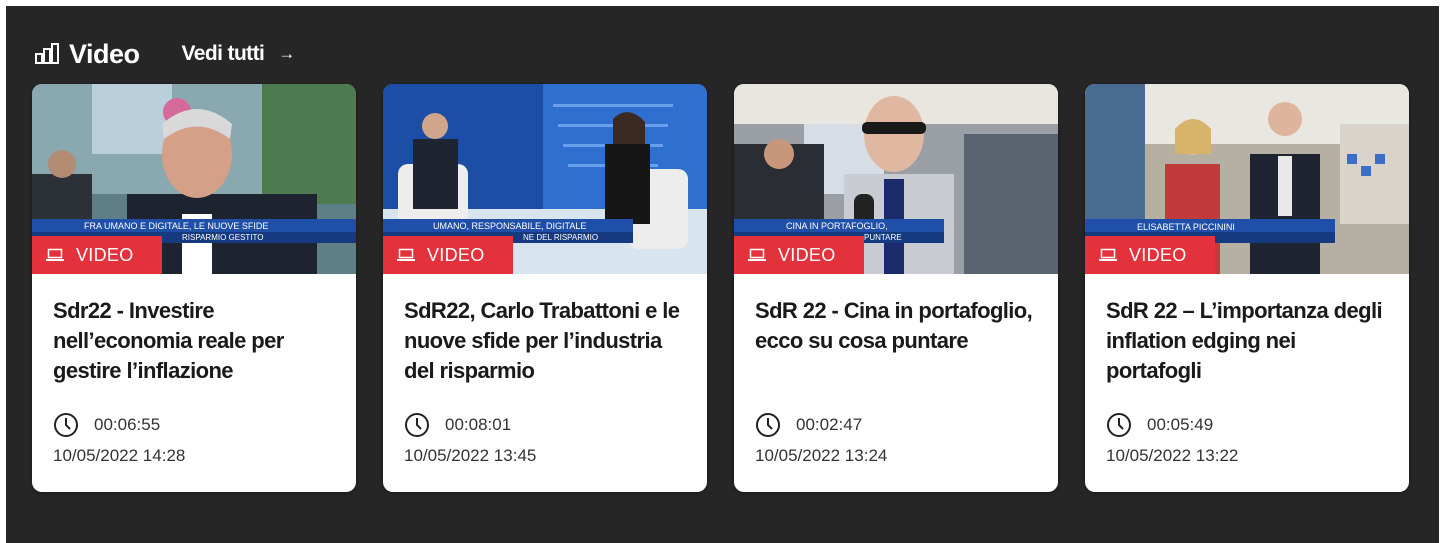 The height and width of the screenshot is (543, 1445). I want to click on video-duration: 00:05:49, so click(1180, 424).